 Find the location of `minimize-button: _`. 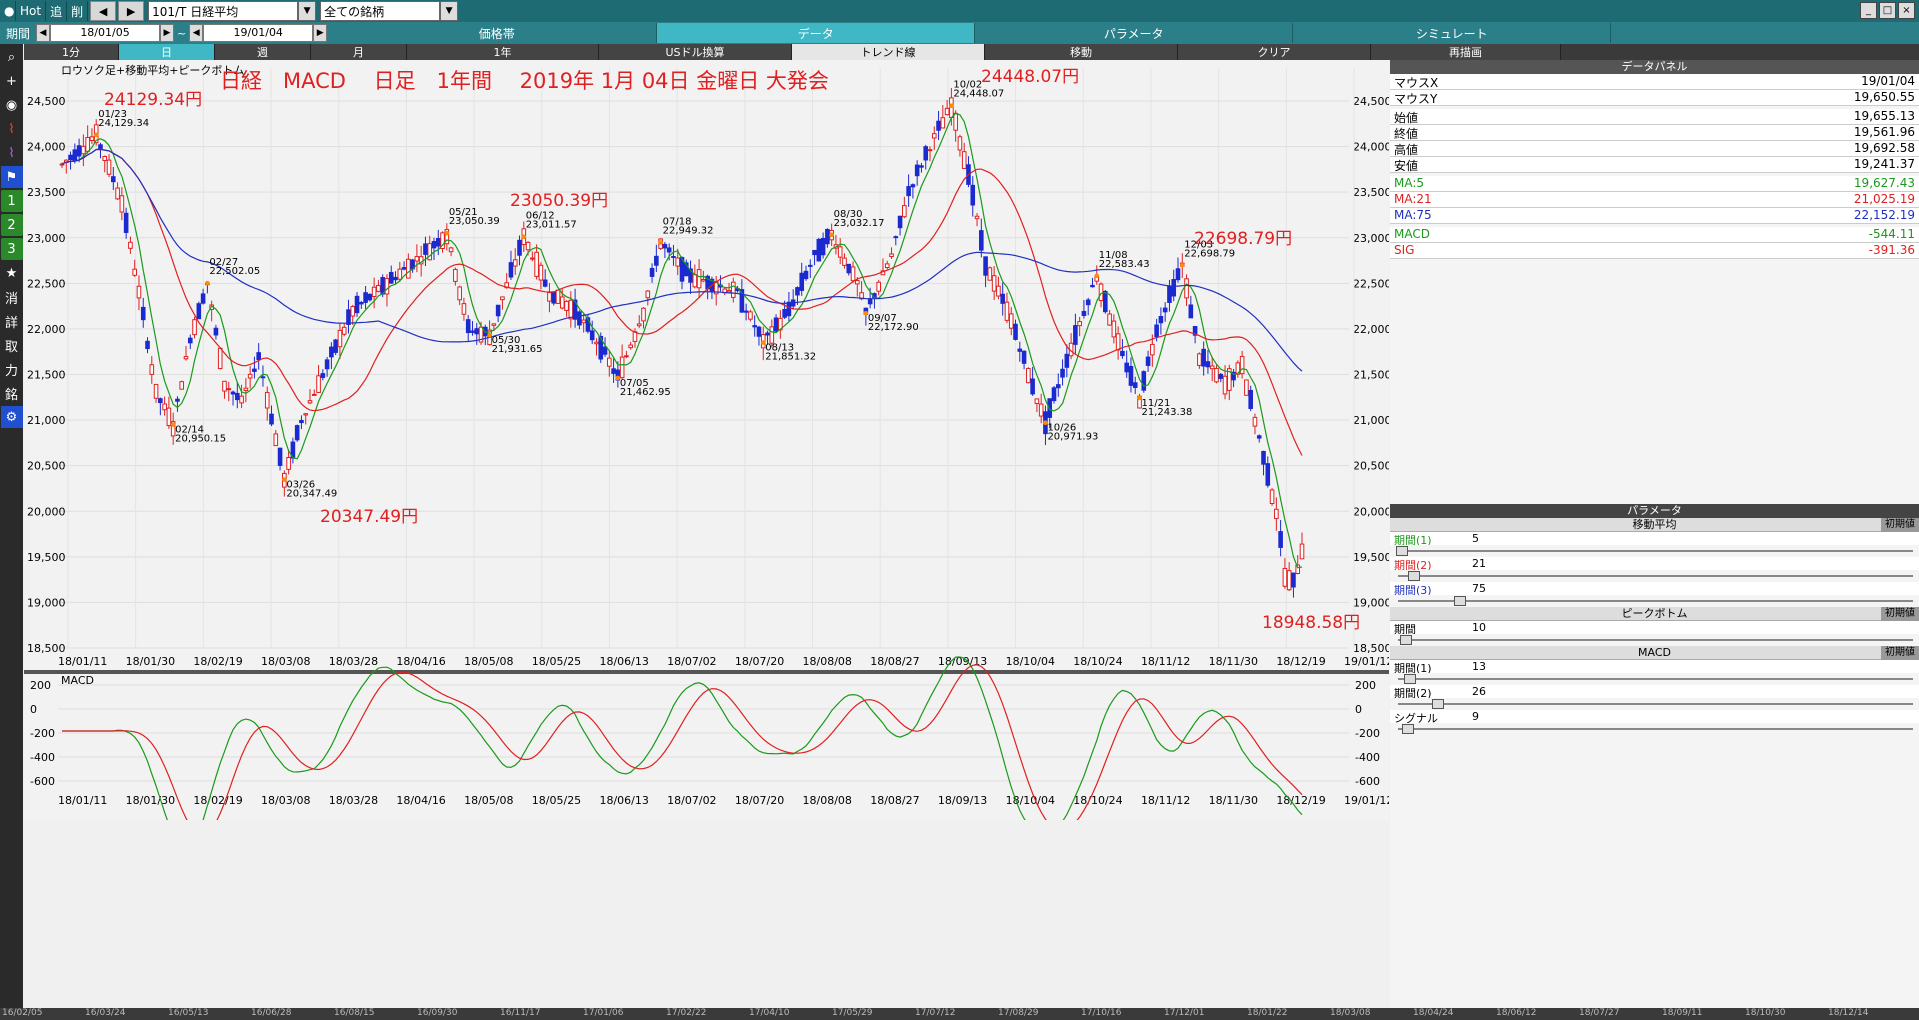

minimize-button: _ is located at coordinates (1868, 10).